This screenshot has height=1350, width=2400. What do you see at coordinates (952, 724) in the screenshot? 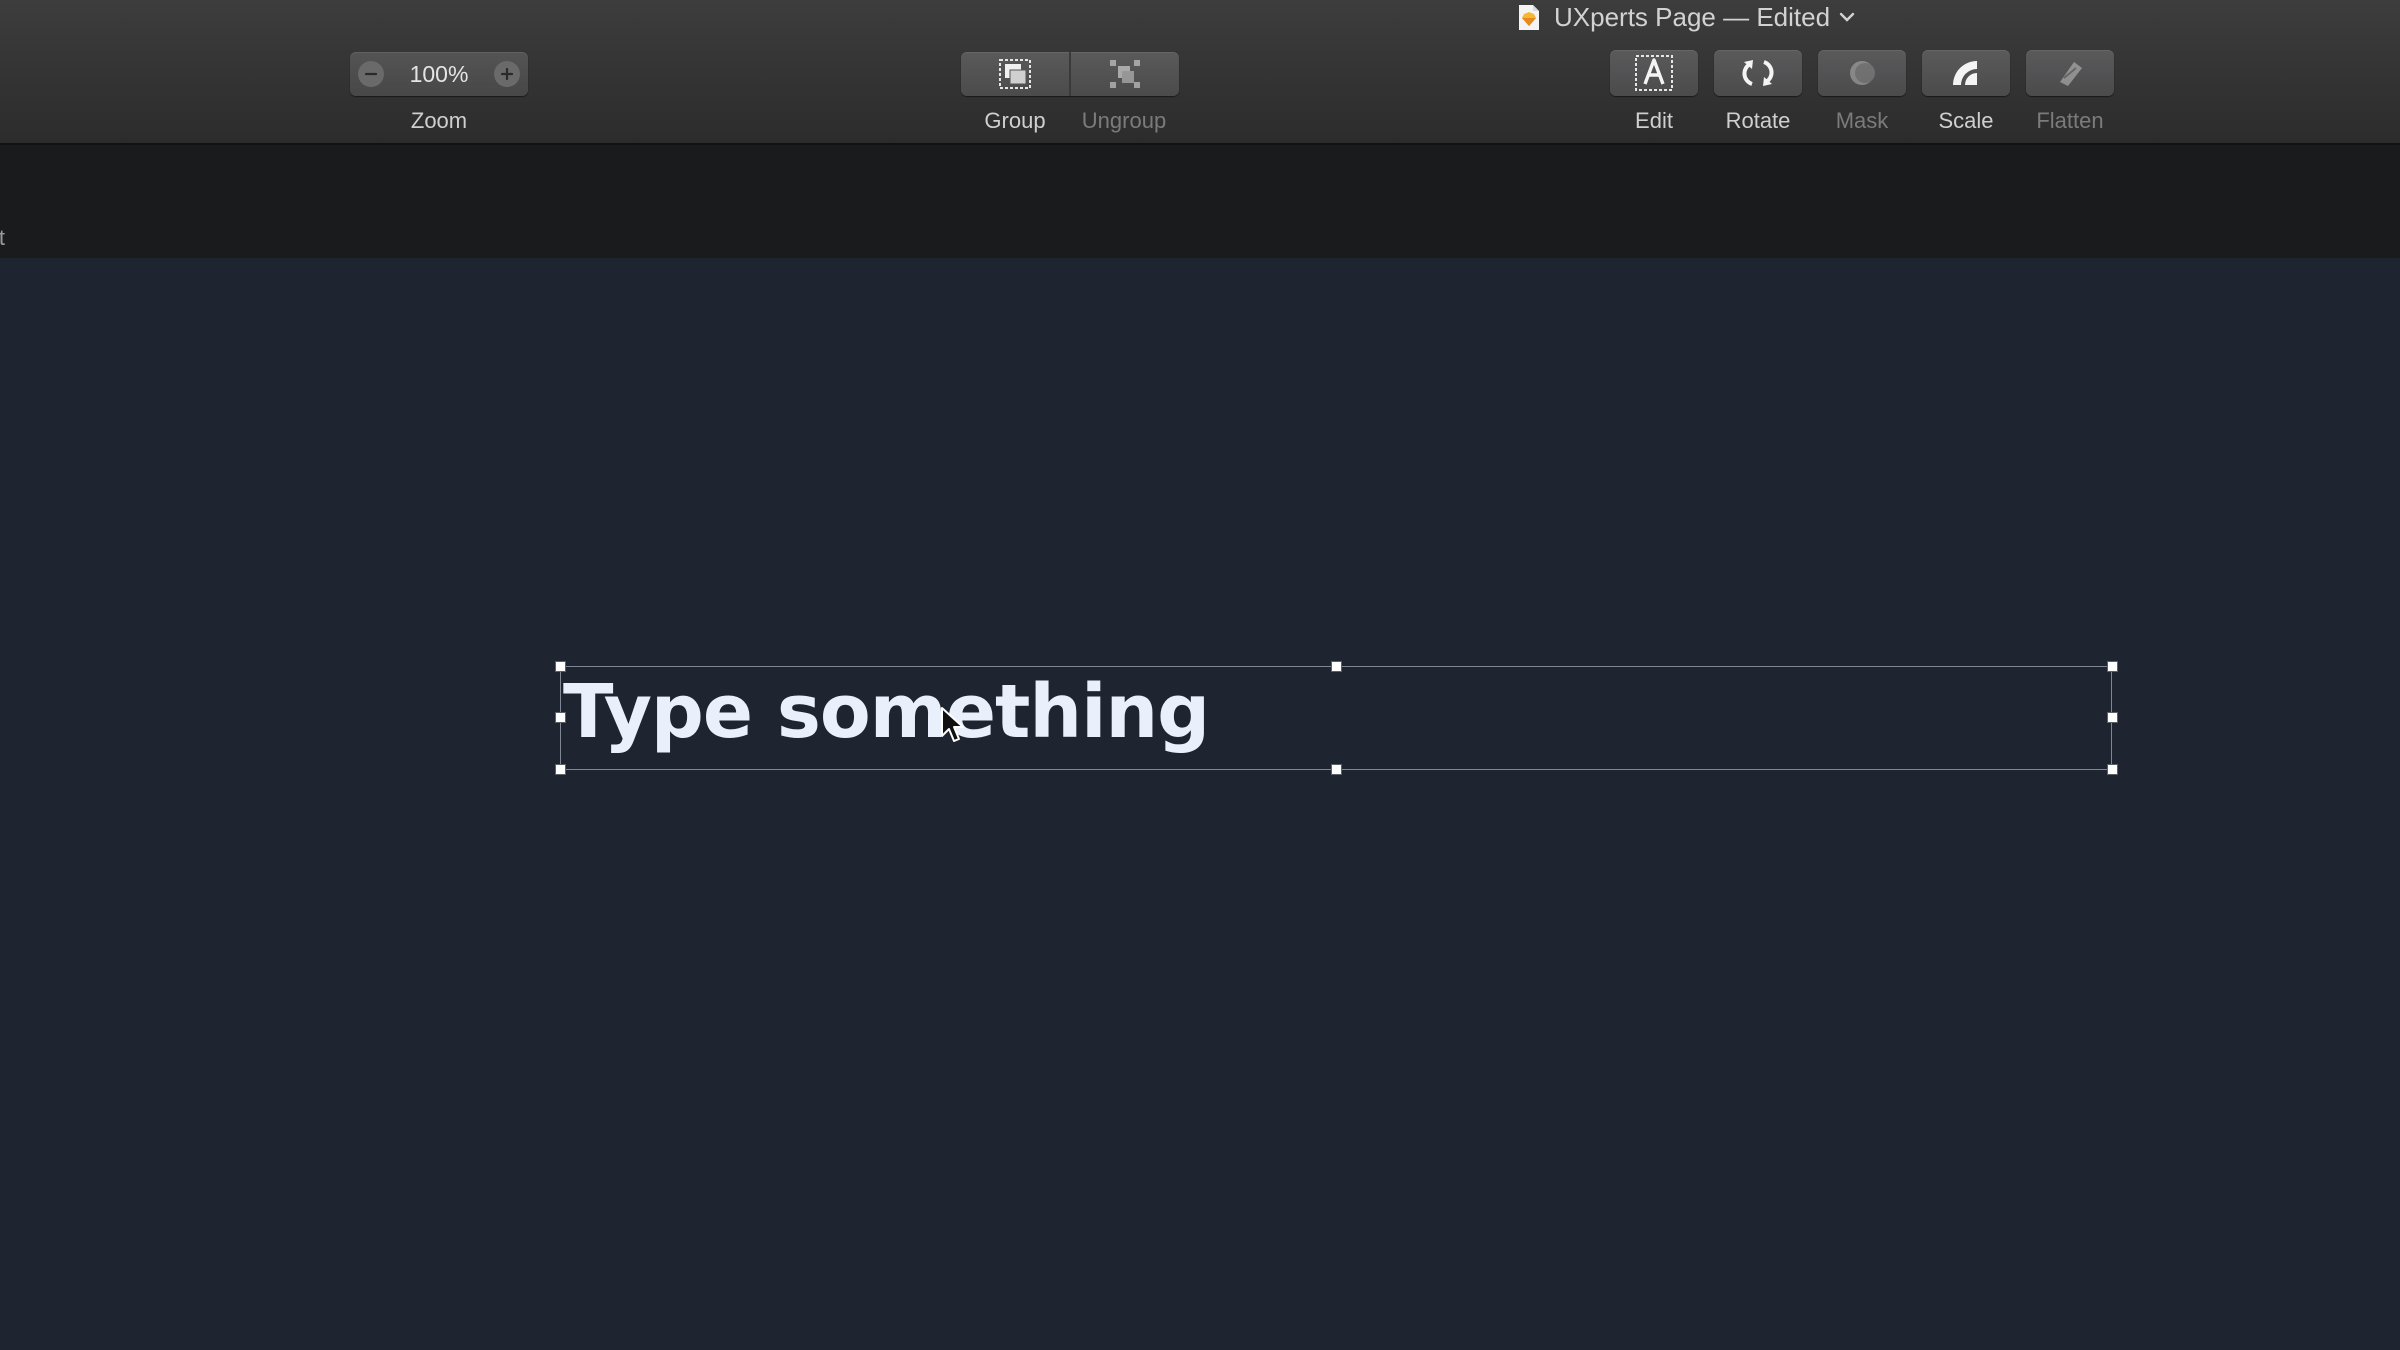
I see `mouse-cursor-icon` at bounding box center [952, 724].